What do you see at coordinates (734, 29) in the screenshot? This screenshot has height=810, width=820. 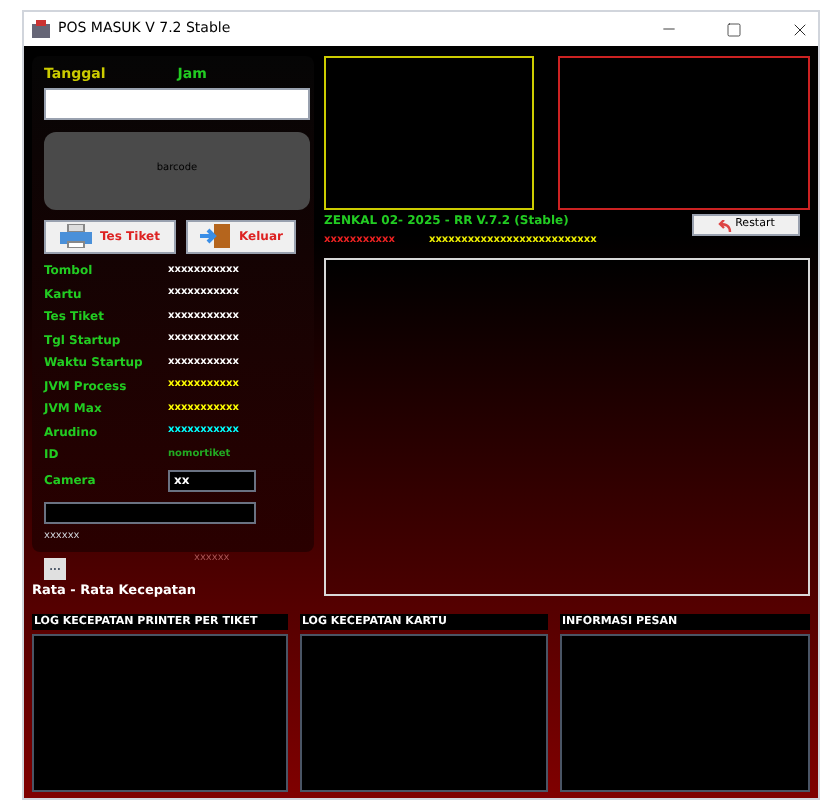 I see `maximize-icon` at bounding box center [734, 29].